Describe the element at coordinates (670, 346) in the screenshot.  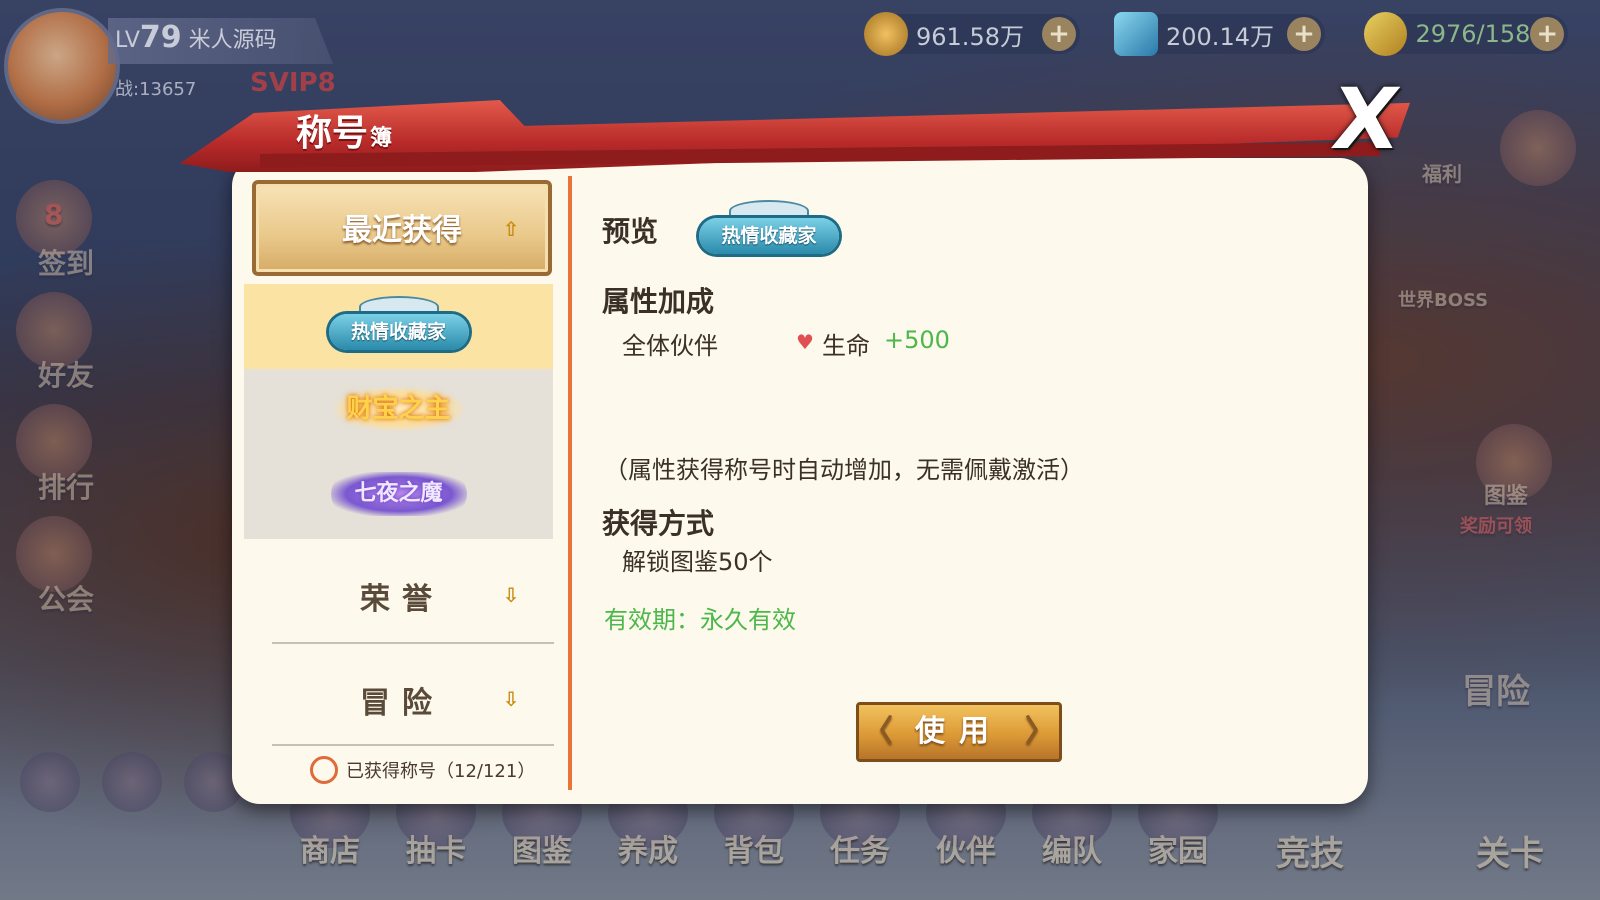
I see `attribute-target: 全体伙伴` at that location.